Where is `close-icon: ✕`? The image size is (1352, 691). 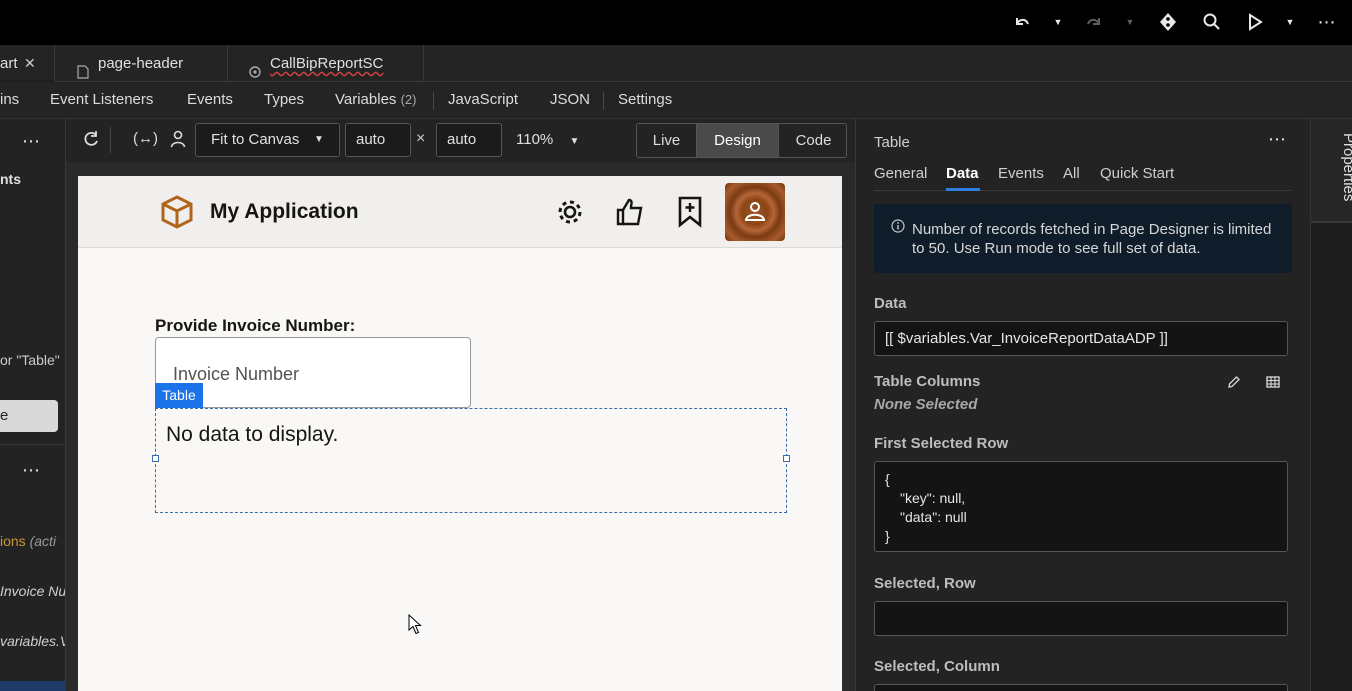
close-icon: ✕ is located at coordinates (30, 63).